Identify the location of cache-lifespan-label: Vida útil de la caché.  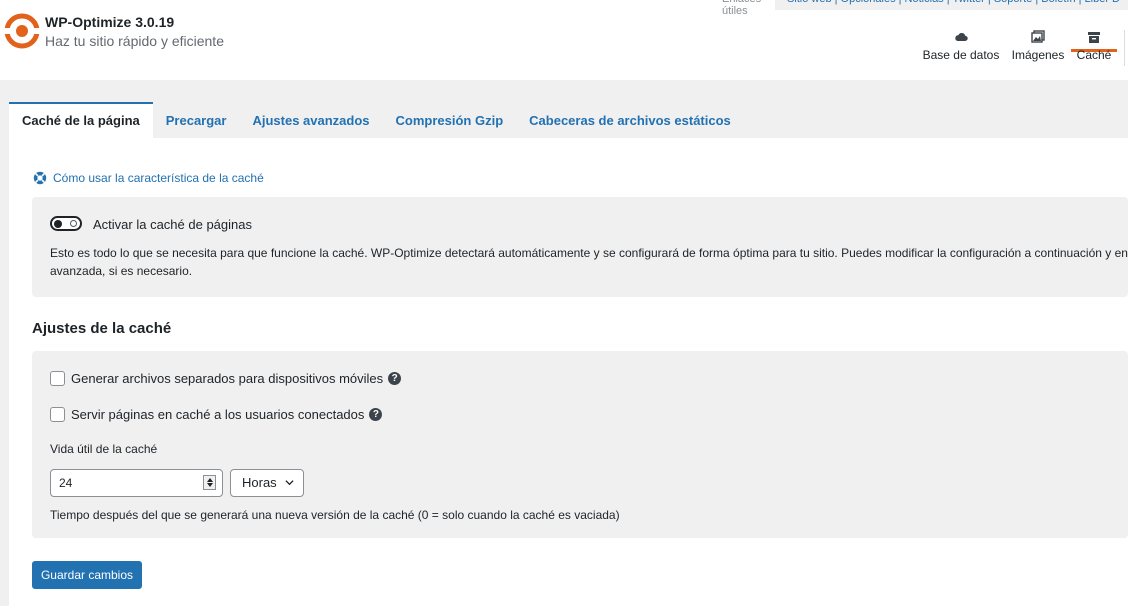
(104, 449).